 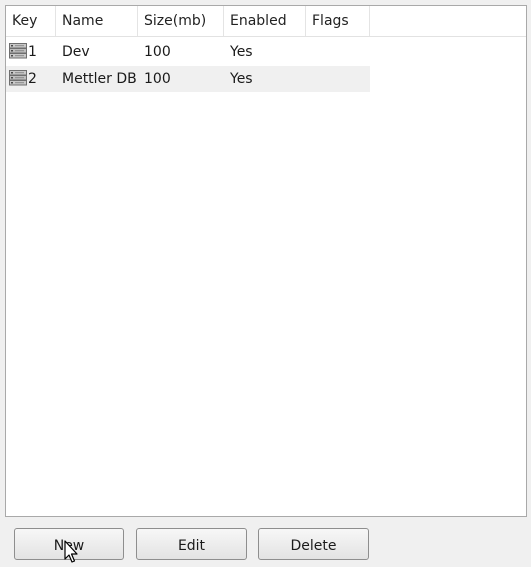 I want to click on list-row: 2 Mettler DB 100 Yes, so click(x=188, y=79).